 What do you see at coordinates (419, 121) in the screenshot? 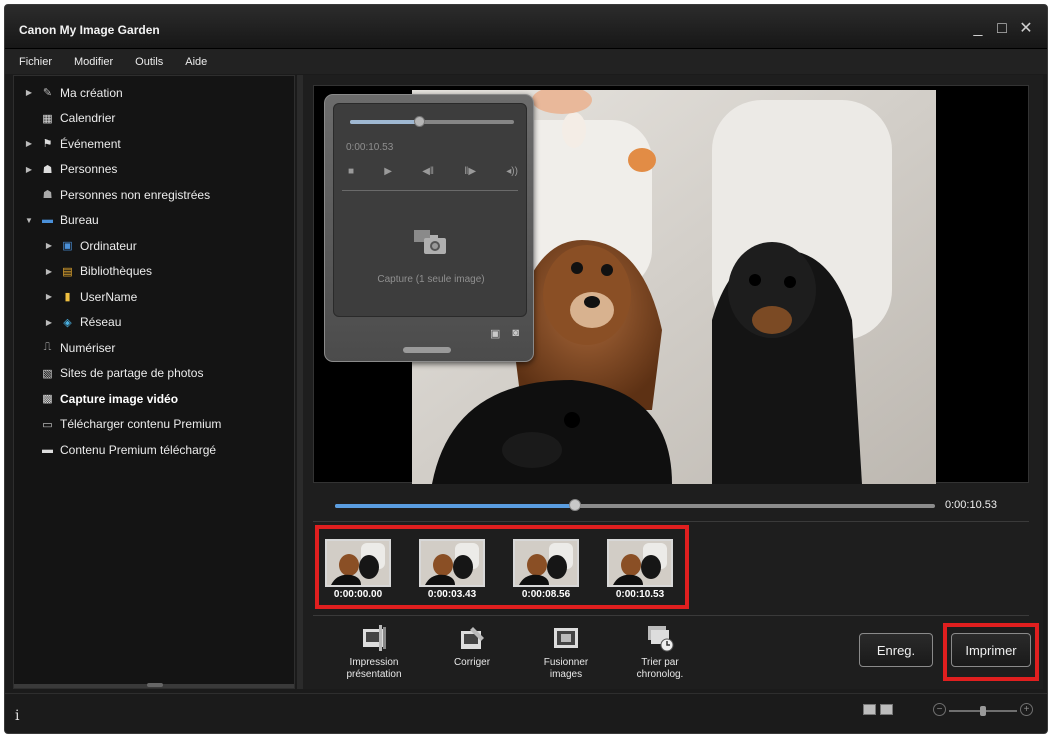
I see `playback-slider-thumb` at bounding box center [419, 121].